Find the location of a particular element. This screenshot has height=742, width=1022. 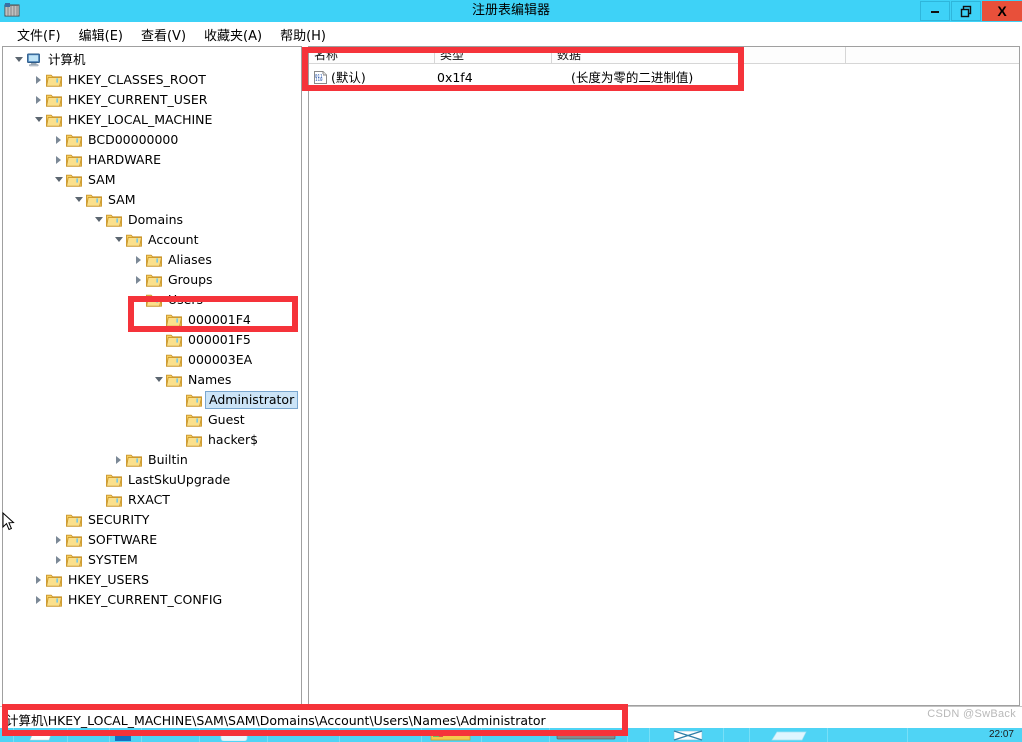

tree-node-000001F5: 000001F5 is located at coordinates (152, 340).